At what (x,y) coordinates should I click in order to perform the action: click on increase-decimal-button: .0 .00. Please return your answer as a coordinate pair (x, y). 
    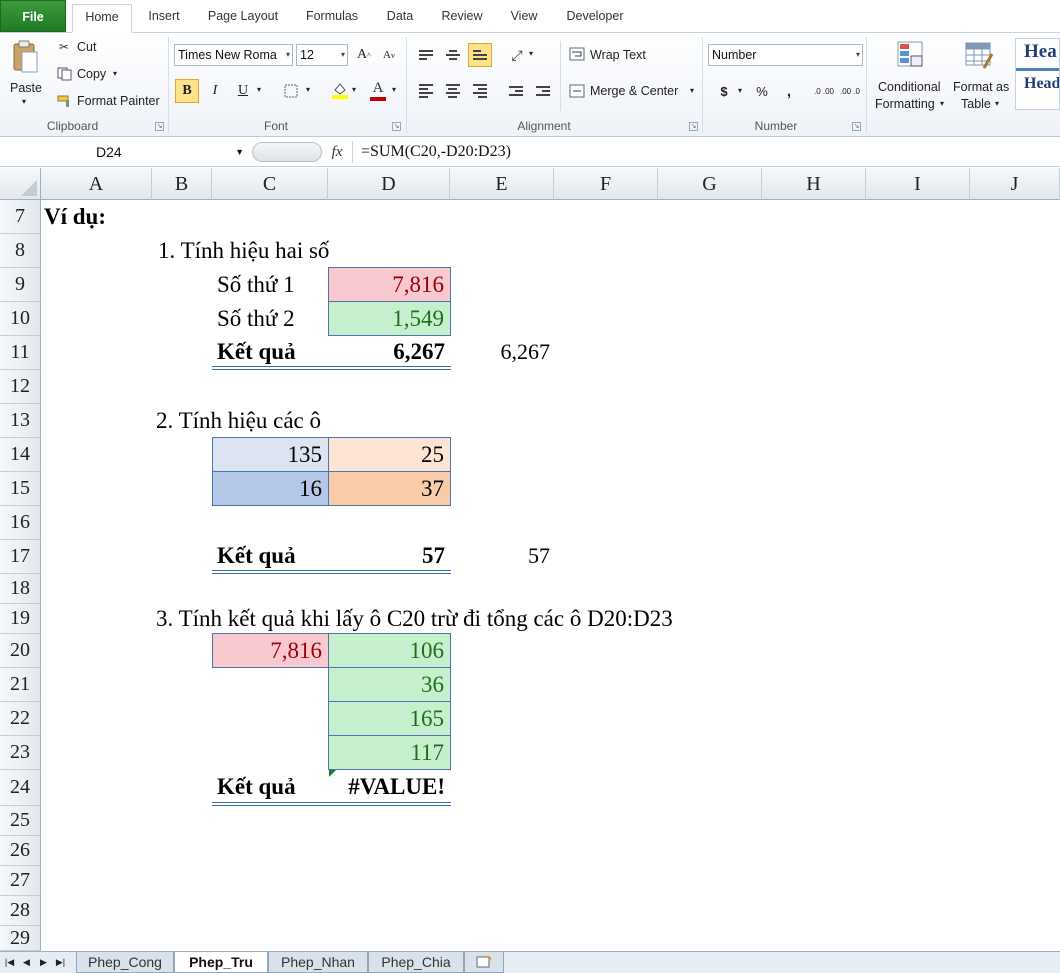
    Looking at the image, I should click on (824, 91).